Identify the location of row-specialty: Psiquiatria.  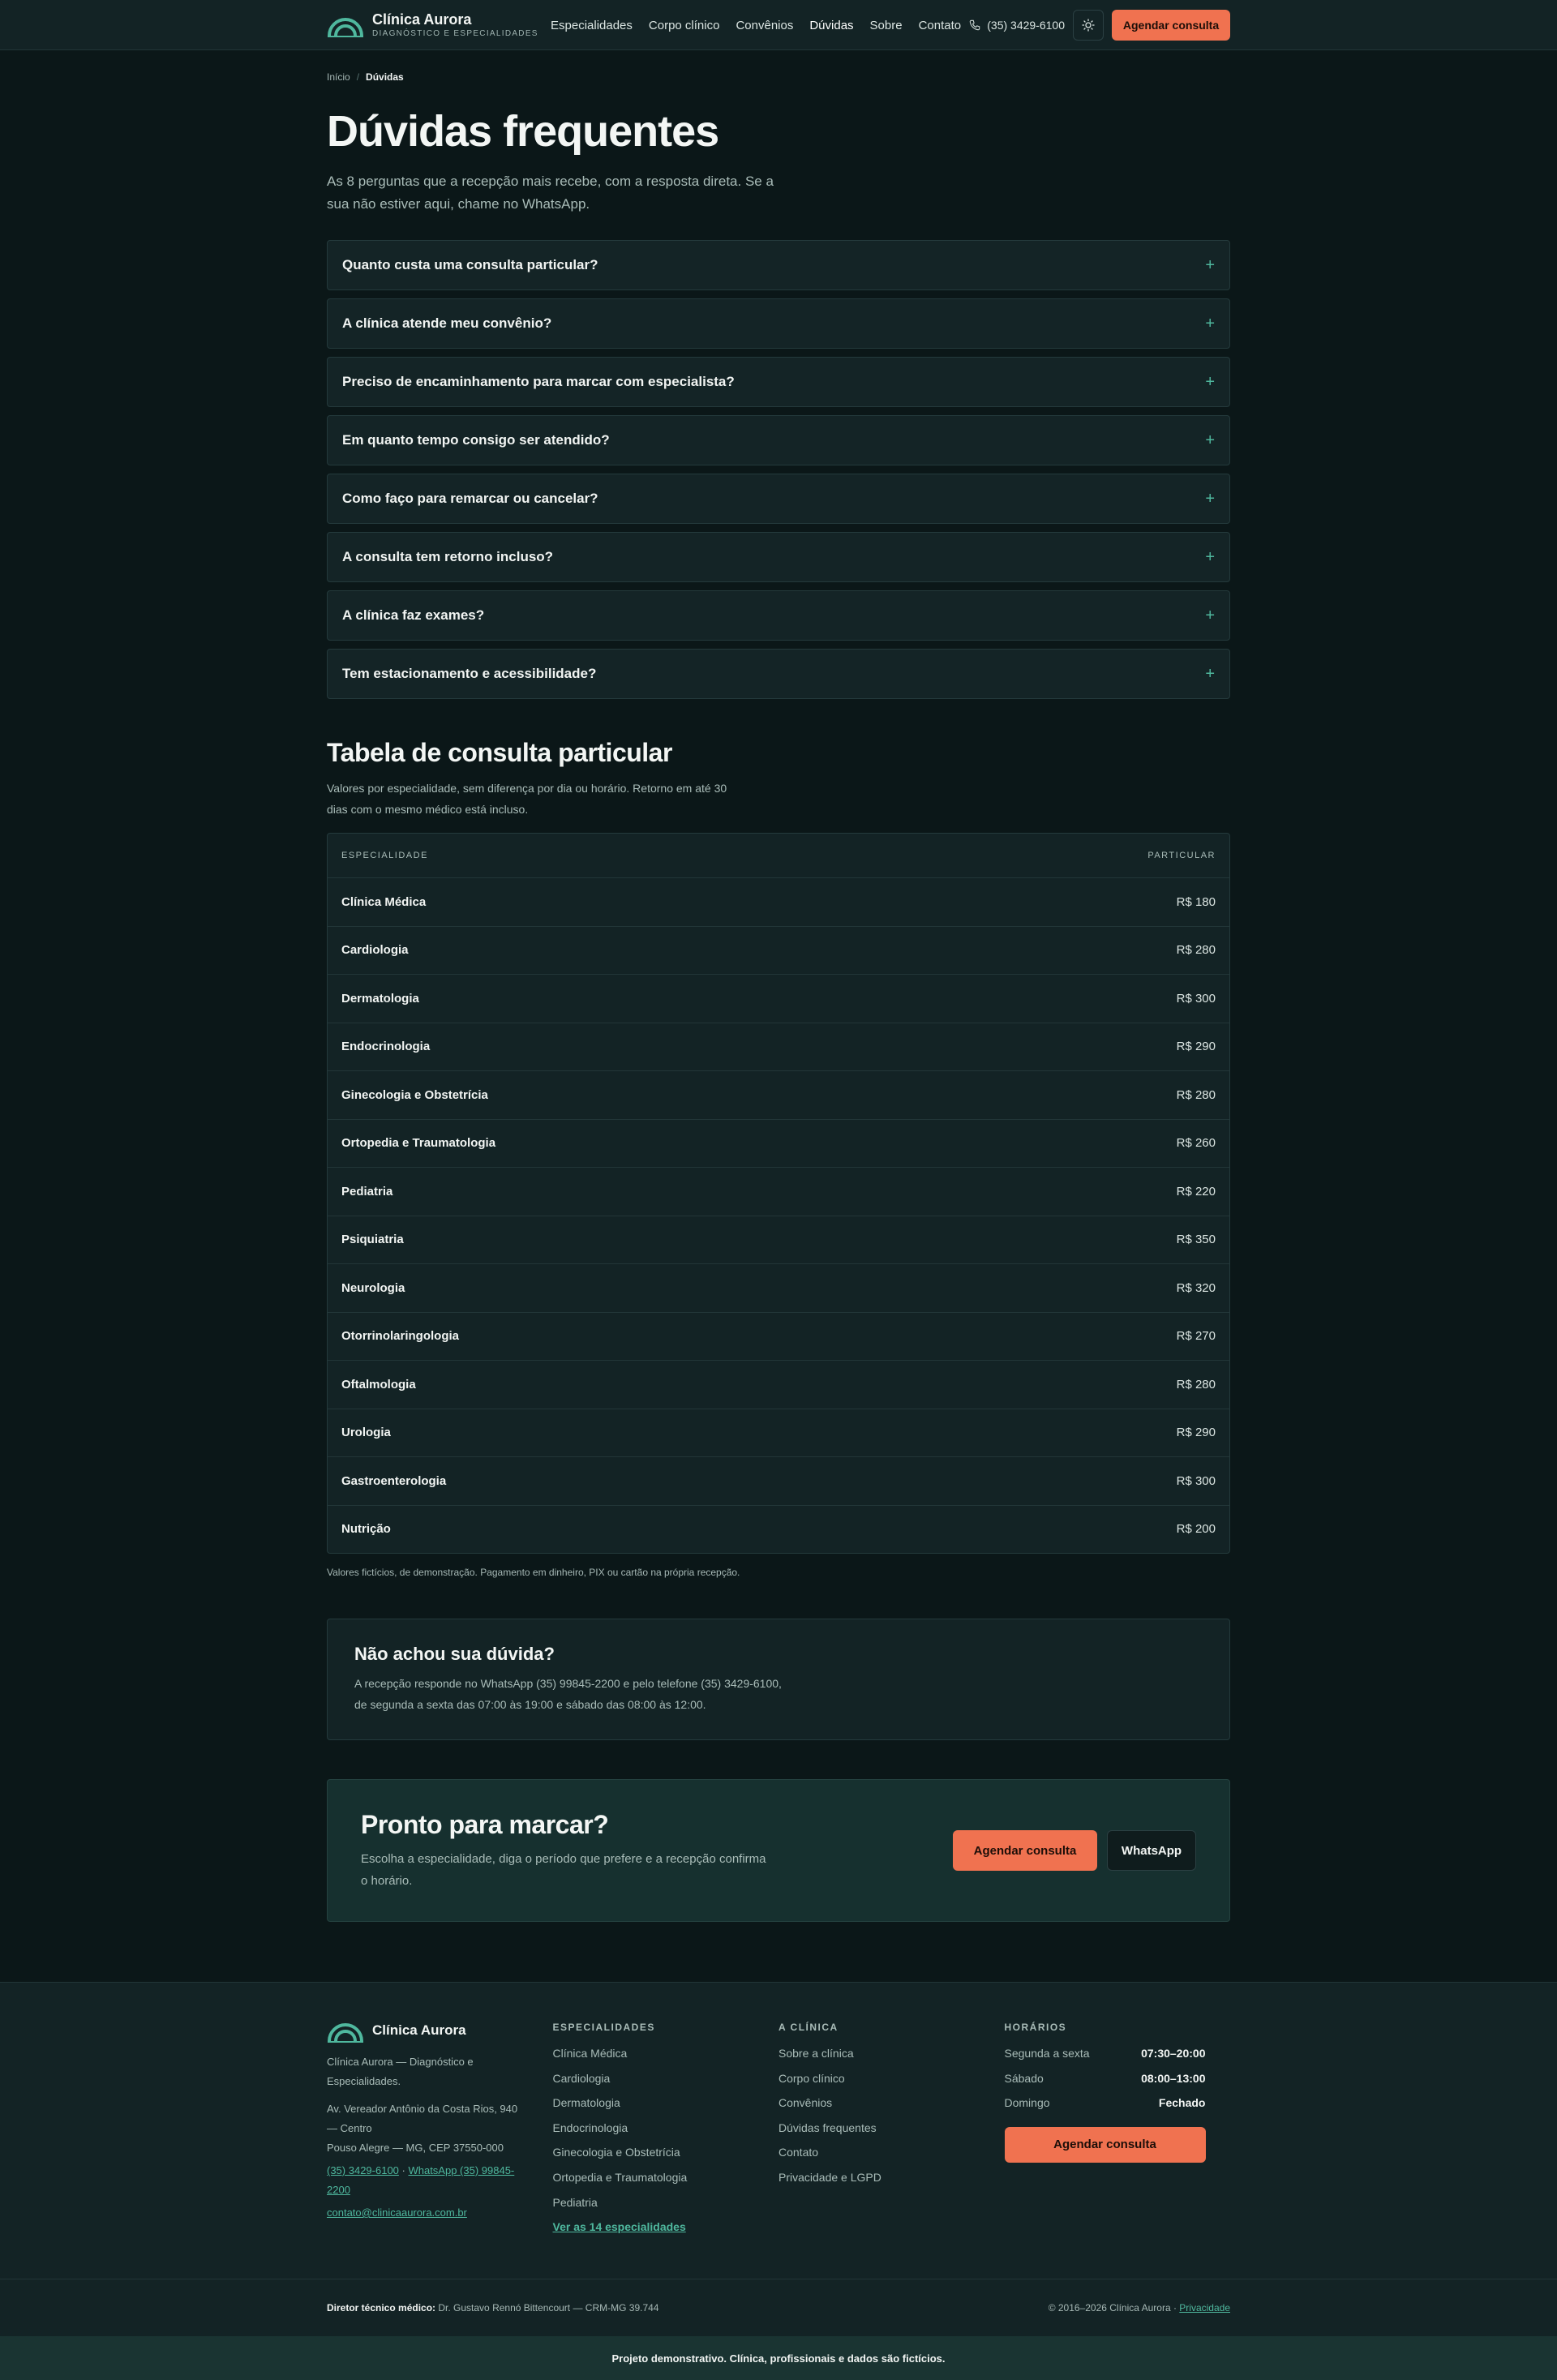
(372, 1240).